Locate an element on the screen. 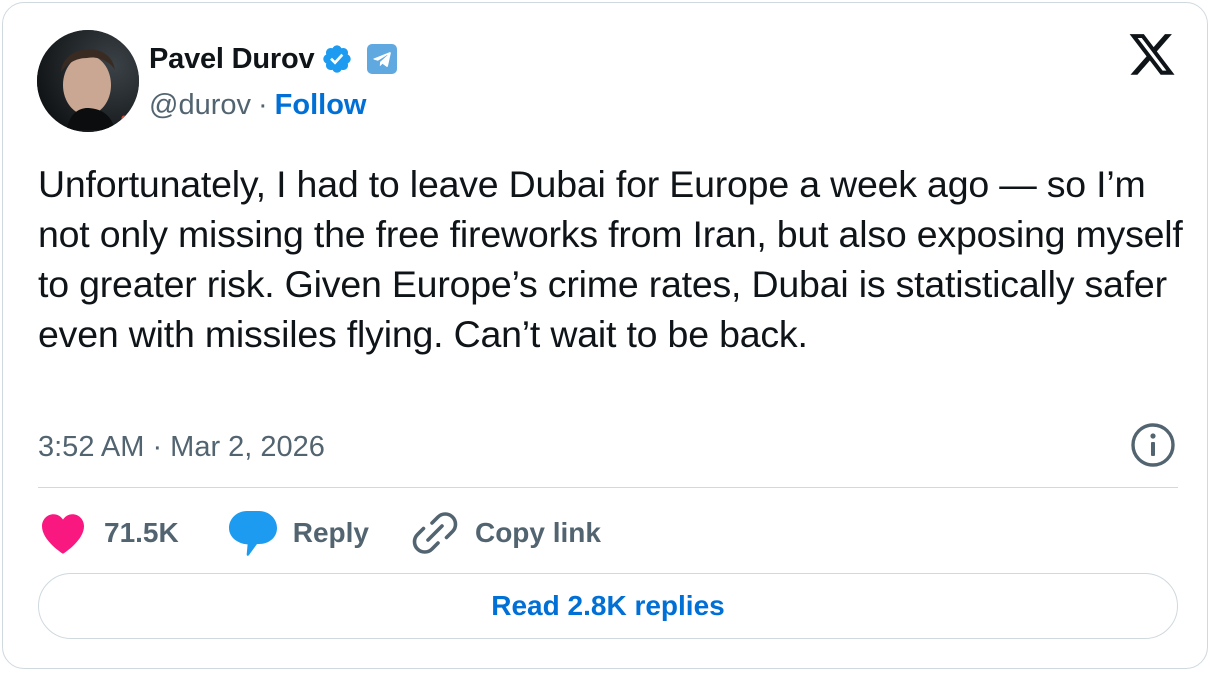 This screenshot has height=673, width=1210. follow-button: Follow is located at coordinates (321, 105).